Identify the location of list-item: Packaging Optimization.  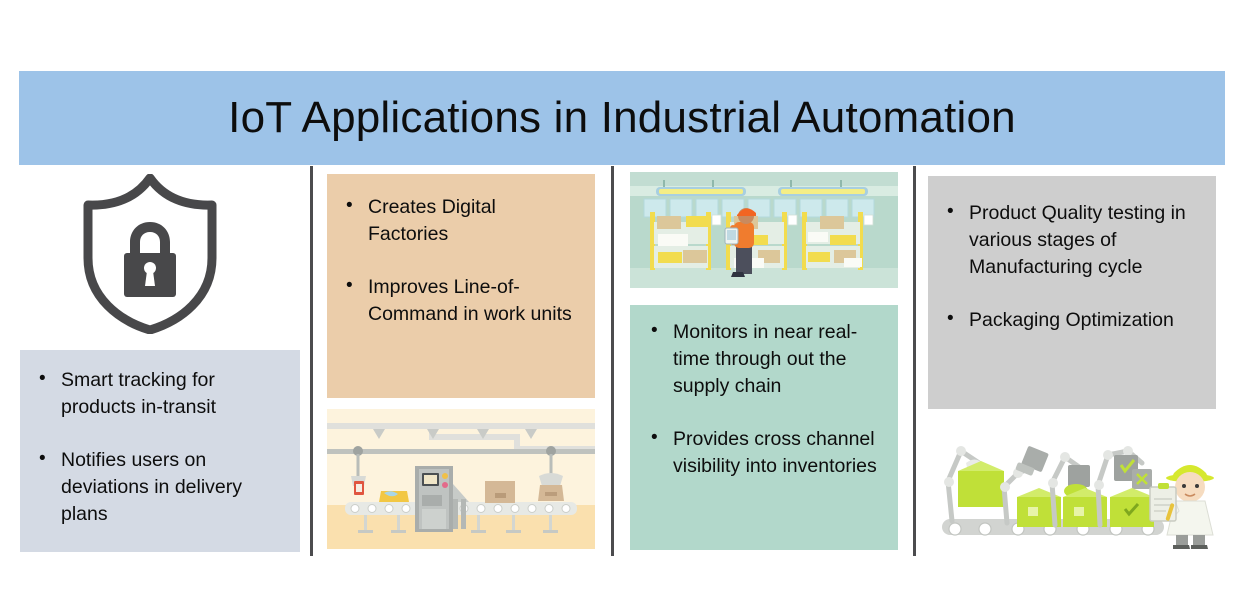
(1071, 320).